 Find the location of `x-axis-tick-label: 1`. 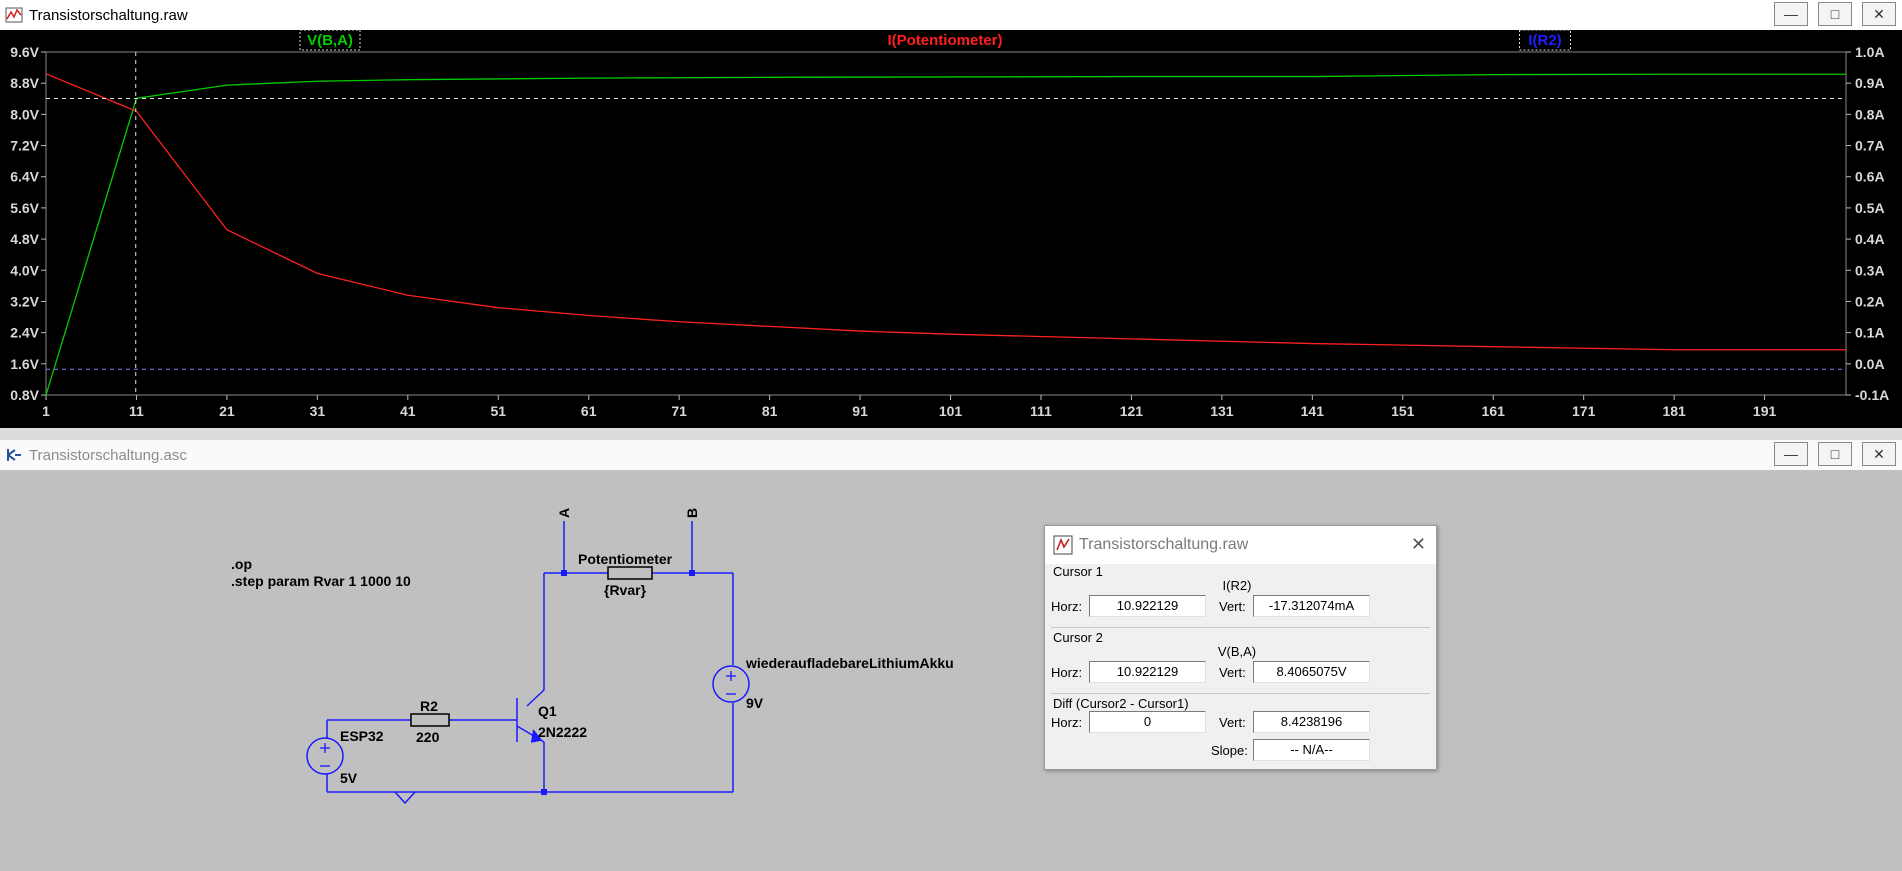

x-axis-tick-label: 1 is located at coordinates (46, 411).